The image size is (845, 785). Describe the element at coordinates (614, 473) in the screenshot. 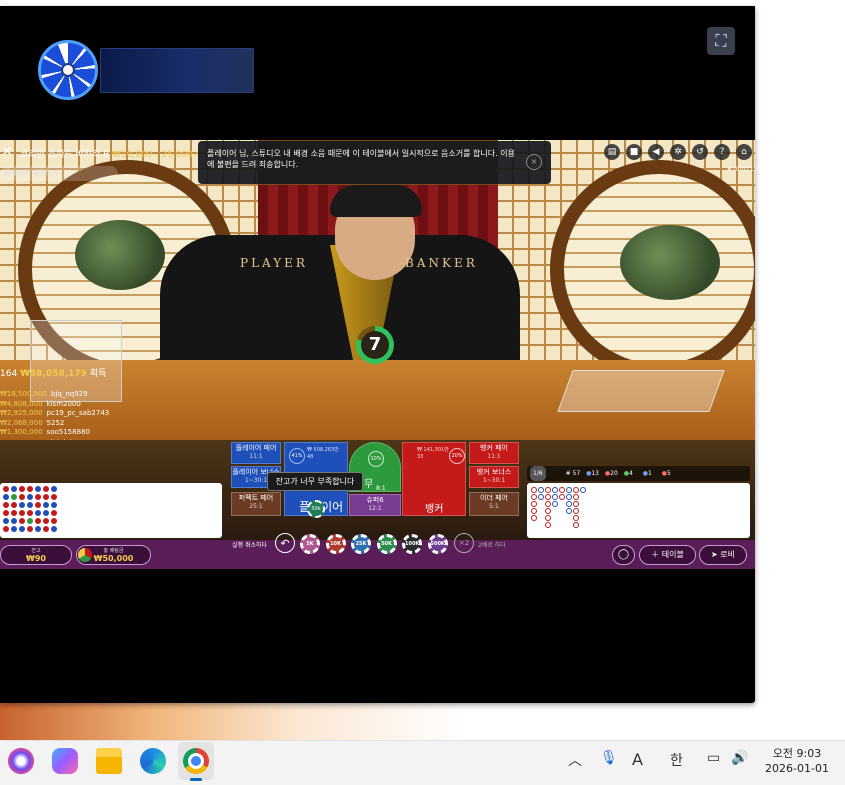

I see `banker-wins: 20` at that location.